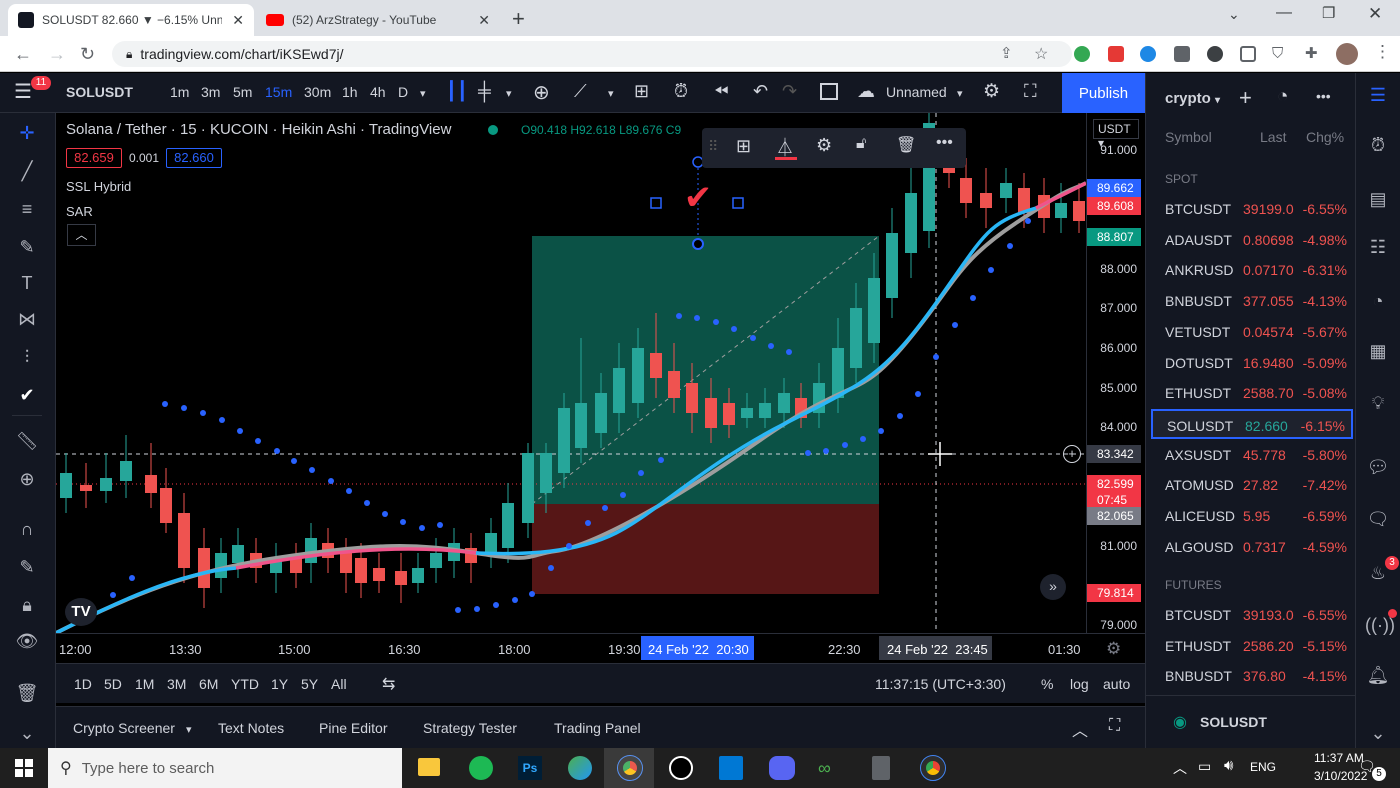 The width and height of the screenshot is (1400, 788). I want to click on text-icon: T, so click(27, 286).